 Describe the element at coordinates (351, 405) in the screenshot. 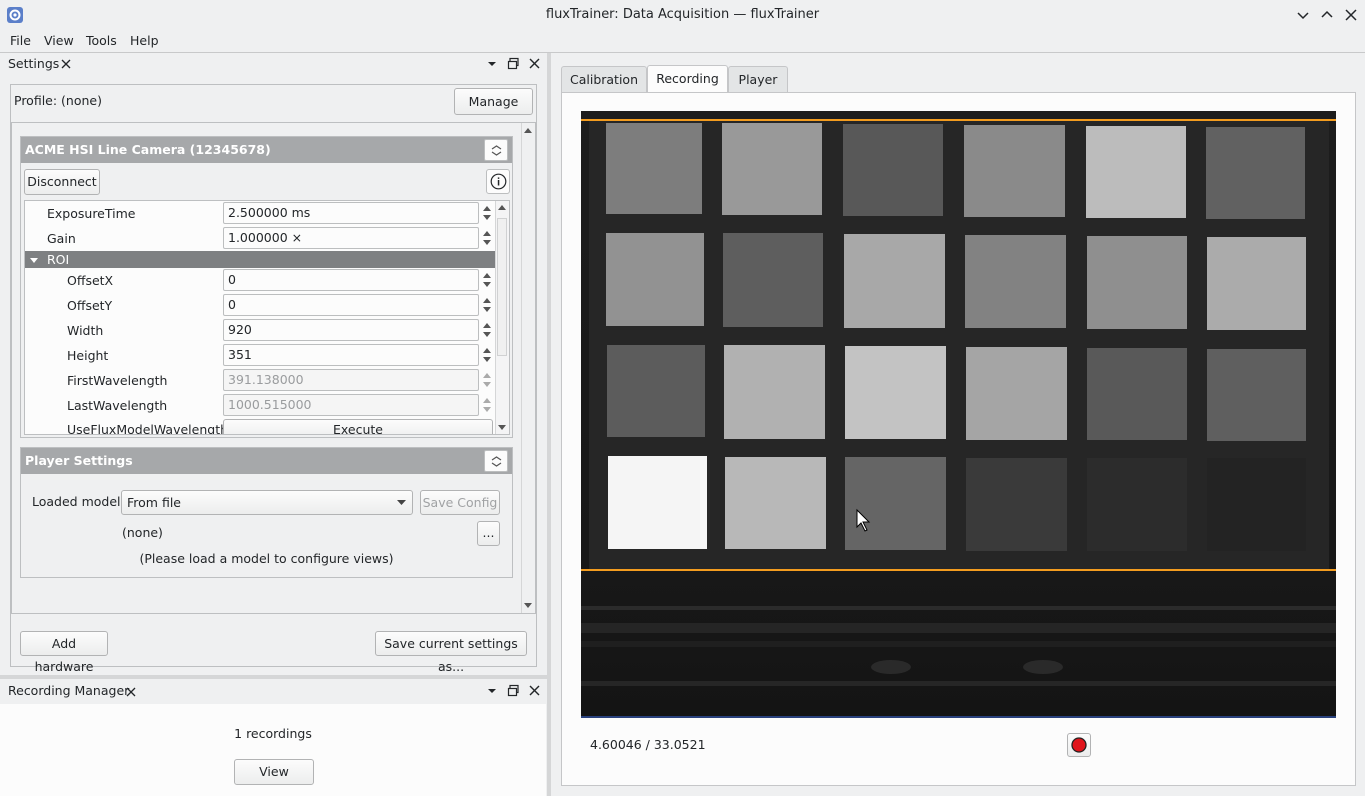

I see `last-wavelength-field: 1000.515000` at that location.